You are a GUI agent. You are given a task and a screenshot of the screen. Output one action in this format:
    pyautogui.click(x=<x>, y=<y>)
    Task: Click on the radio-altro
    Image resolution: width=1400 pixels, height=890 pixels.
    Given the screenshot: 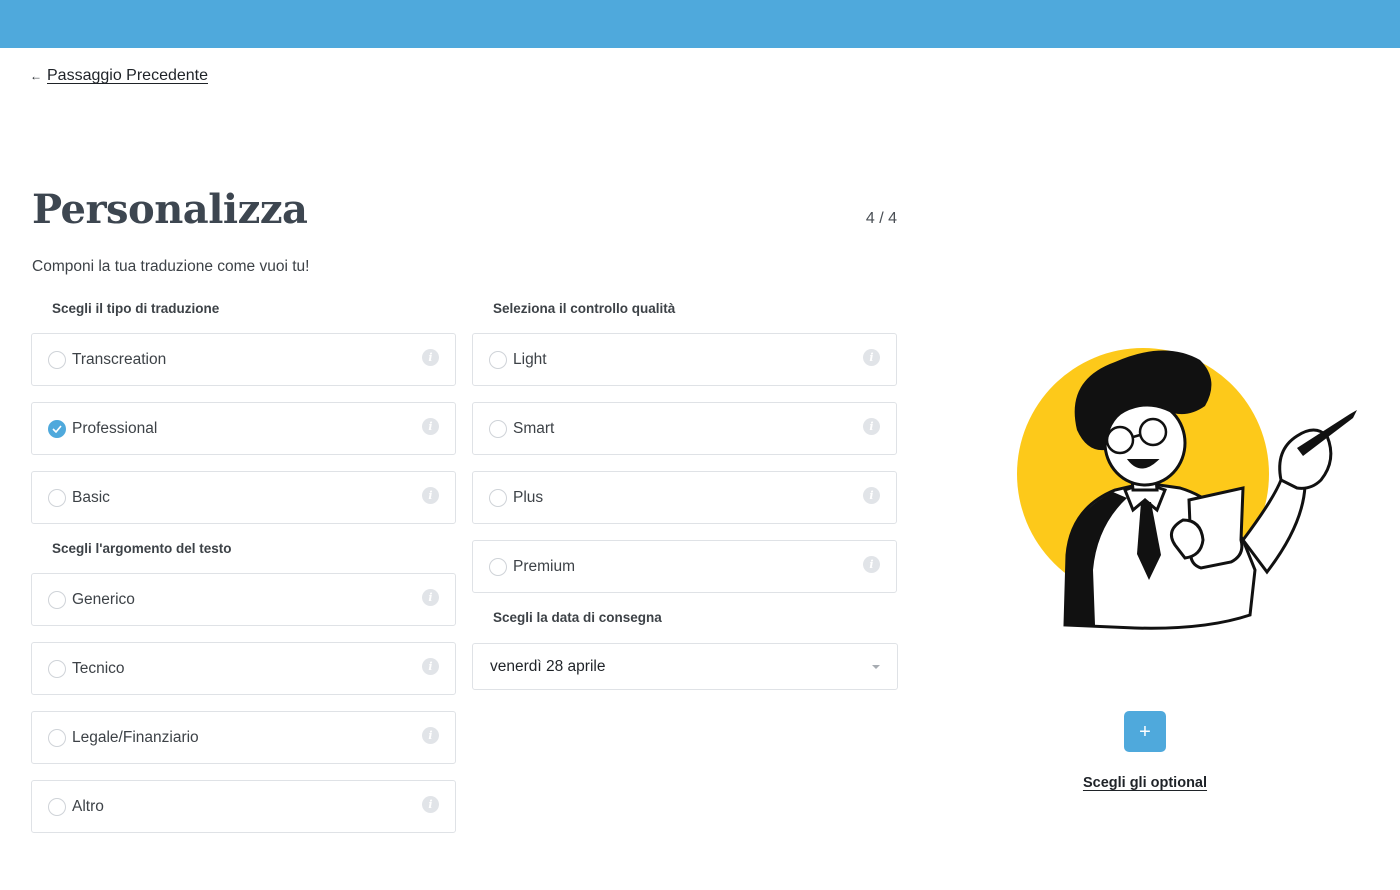 What is the action you would take?
    pyautogui.click(x=57, y=806)
    